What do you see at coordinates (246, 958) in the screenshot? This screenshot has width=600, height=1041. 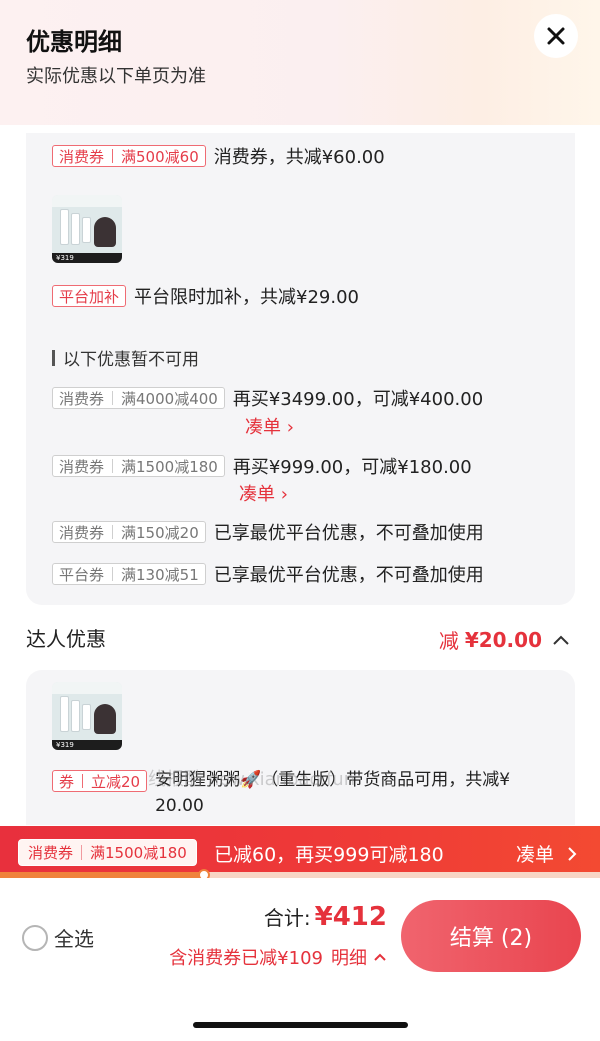 I see `saved-amount-text: 含消费券已减¥109` at bounding box center [246, 958].